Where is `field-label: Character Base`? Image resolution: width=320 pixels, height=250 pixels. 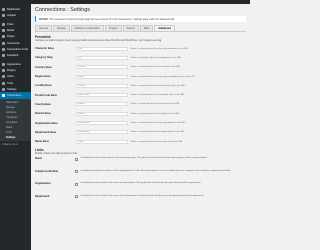 field-label: Character Base is located at coordinates (45, 49).